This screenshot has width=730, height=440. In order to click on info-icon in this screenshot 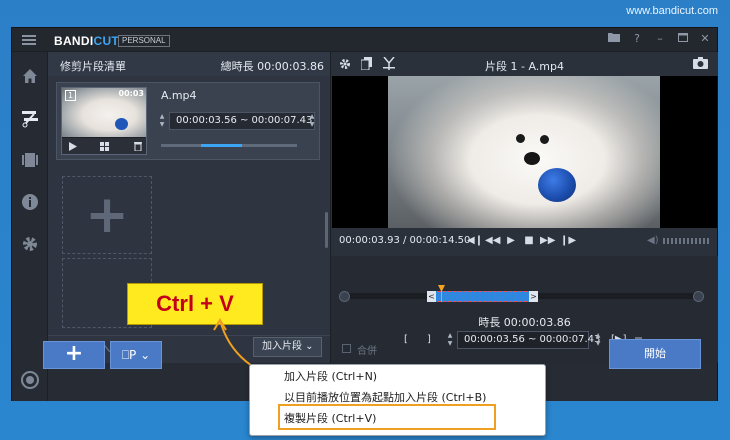, I will do `click(30, 202)`.